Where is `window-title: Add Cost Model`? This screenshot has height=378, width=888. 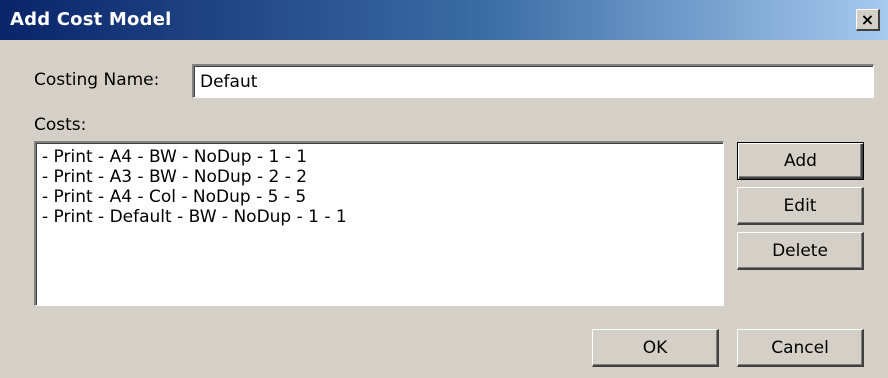
window-title: Add Cost Model is located at coordinates (91, 19).